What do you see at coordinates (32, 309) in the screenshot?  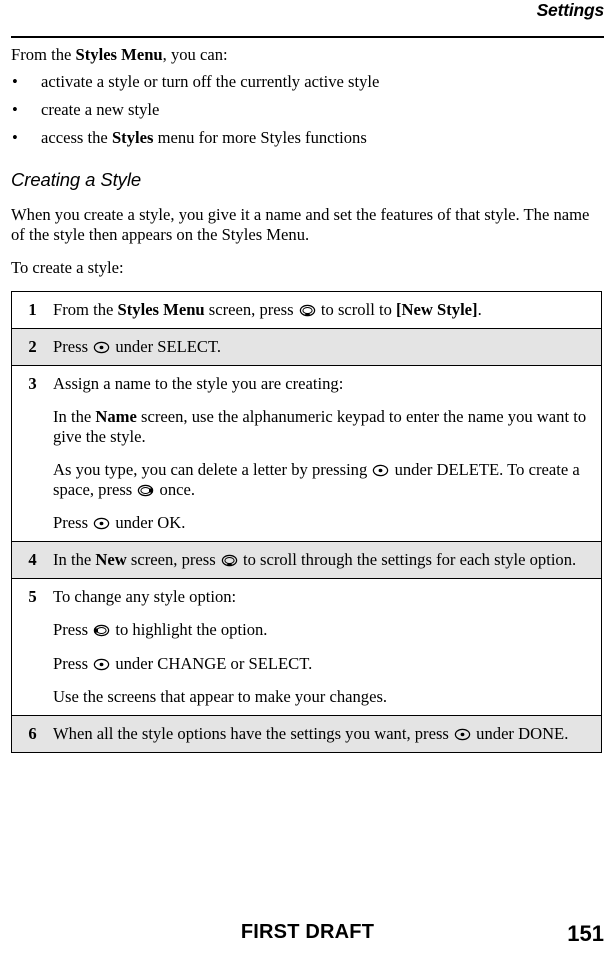 I see `step-number: 1` at bounding box center [32, 309].